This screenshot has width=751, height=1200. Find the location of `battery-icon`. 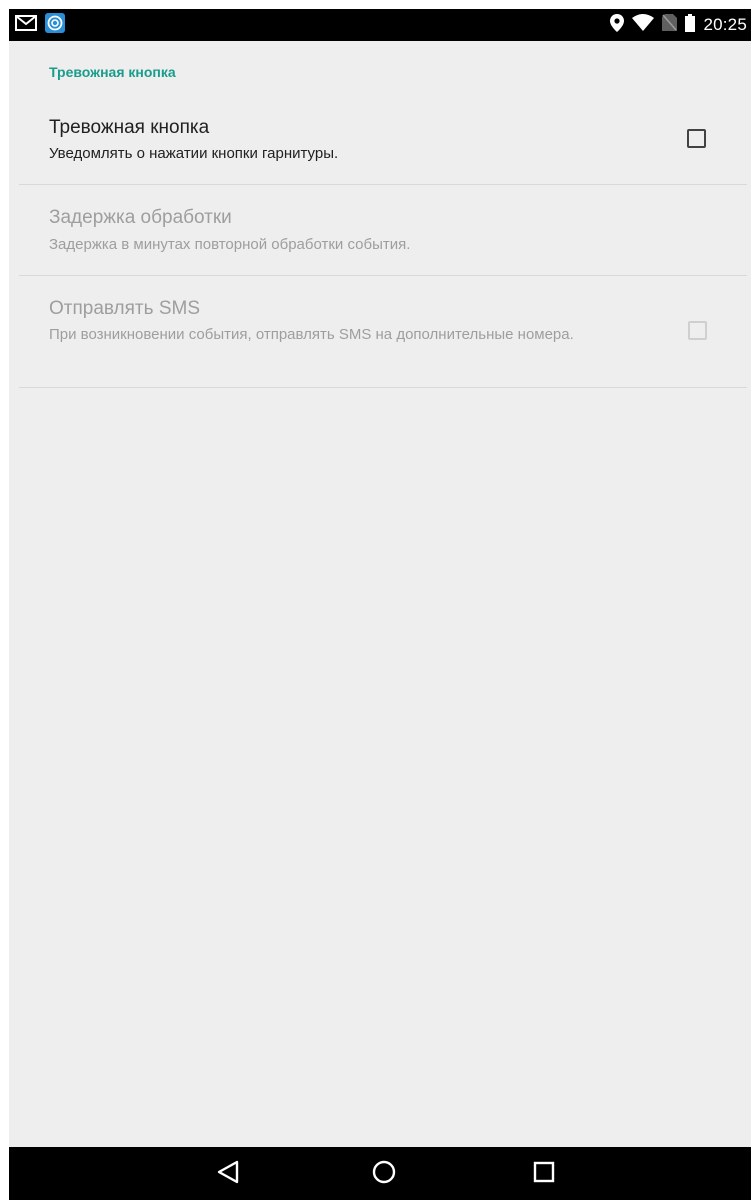

battery-icon is located at coordinates (690, 25).